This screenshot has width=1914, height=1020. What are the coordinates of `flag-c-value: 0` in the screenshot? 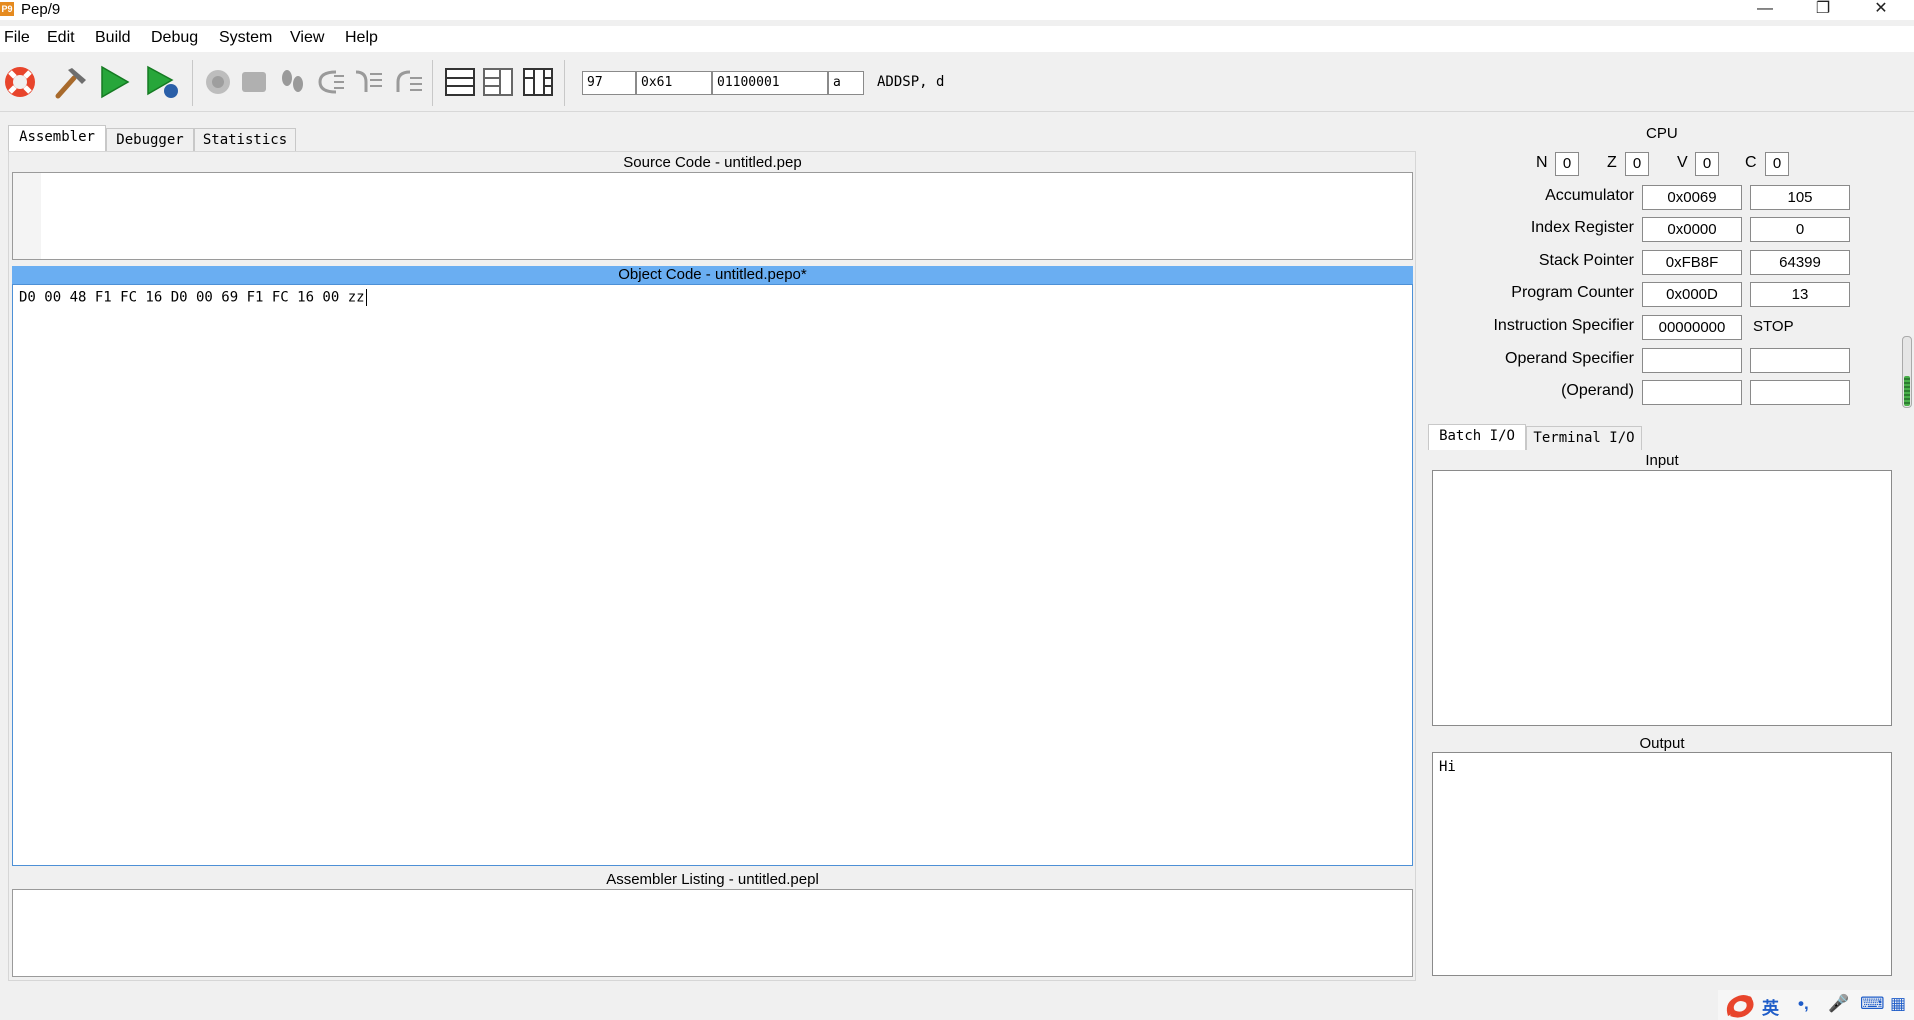 It's located at (1777, 164).